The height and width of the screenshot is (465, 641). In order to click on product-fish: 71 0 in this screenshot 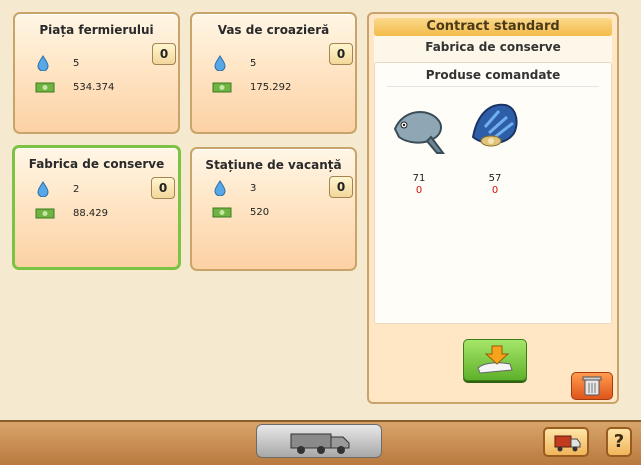, I will do `click(419, 146)`.